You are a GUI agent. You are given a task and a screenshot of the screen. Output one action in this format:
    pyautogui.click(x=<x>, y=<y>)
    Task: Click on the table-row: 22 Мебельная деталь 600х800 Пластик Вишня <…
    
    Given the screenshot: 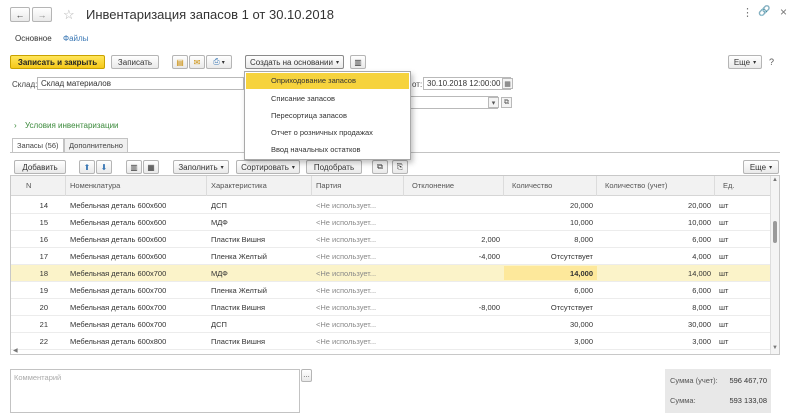 What is the action you would take?
    pyautogui.click(x=391, y=341)
    